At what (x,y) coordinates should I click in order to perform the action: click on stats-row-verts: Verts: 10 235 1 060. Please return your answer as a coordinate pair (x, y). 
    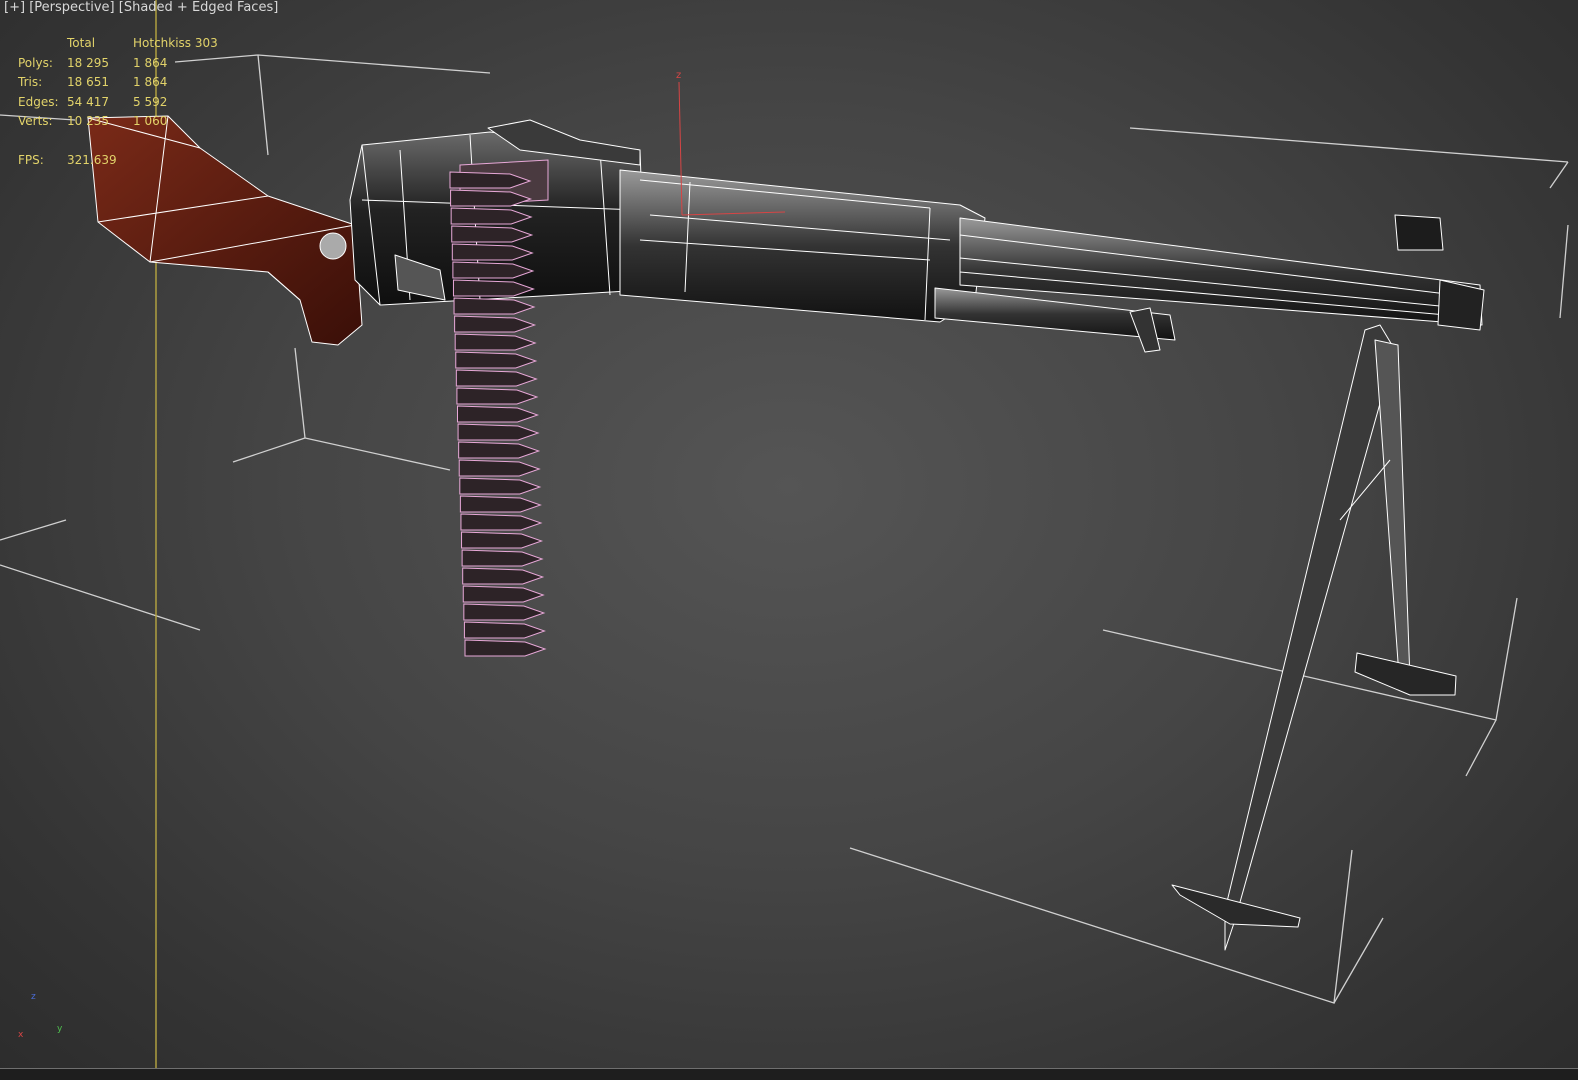
    Looking at the image, I should click on (120, 122).